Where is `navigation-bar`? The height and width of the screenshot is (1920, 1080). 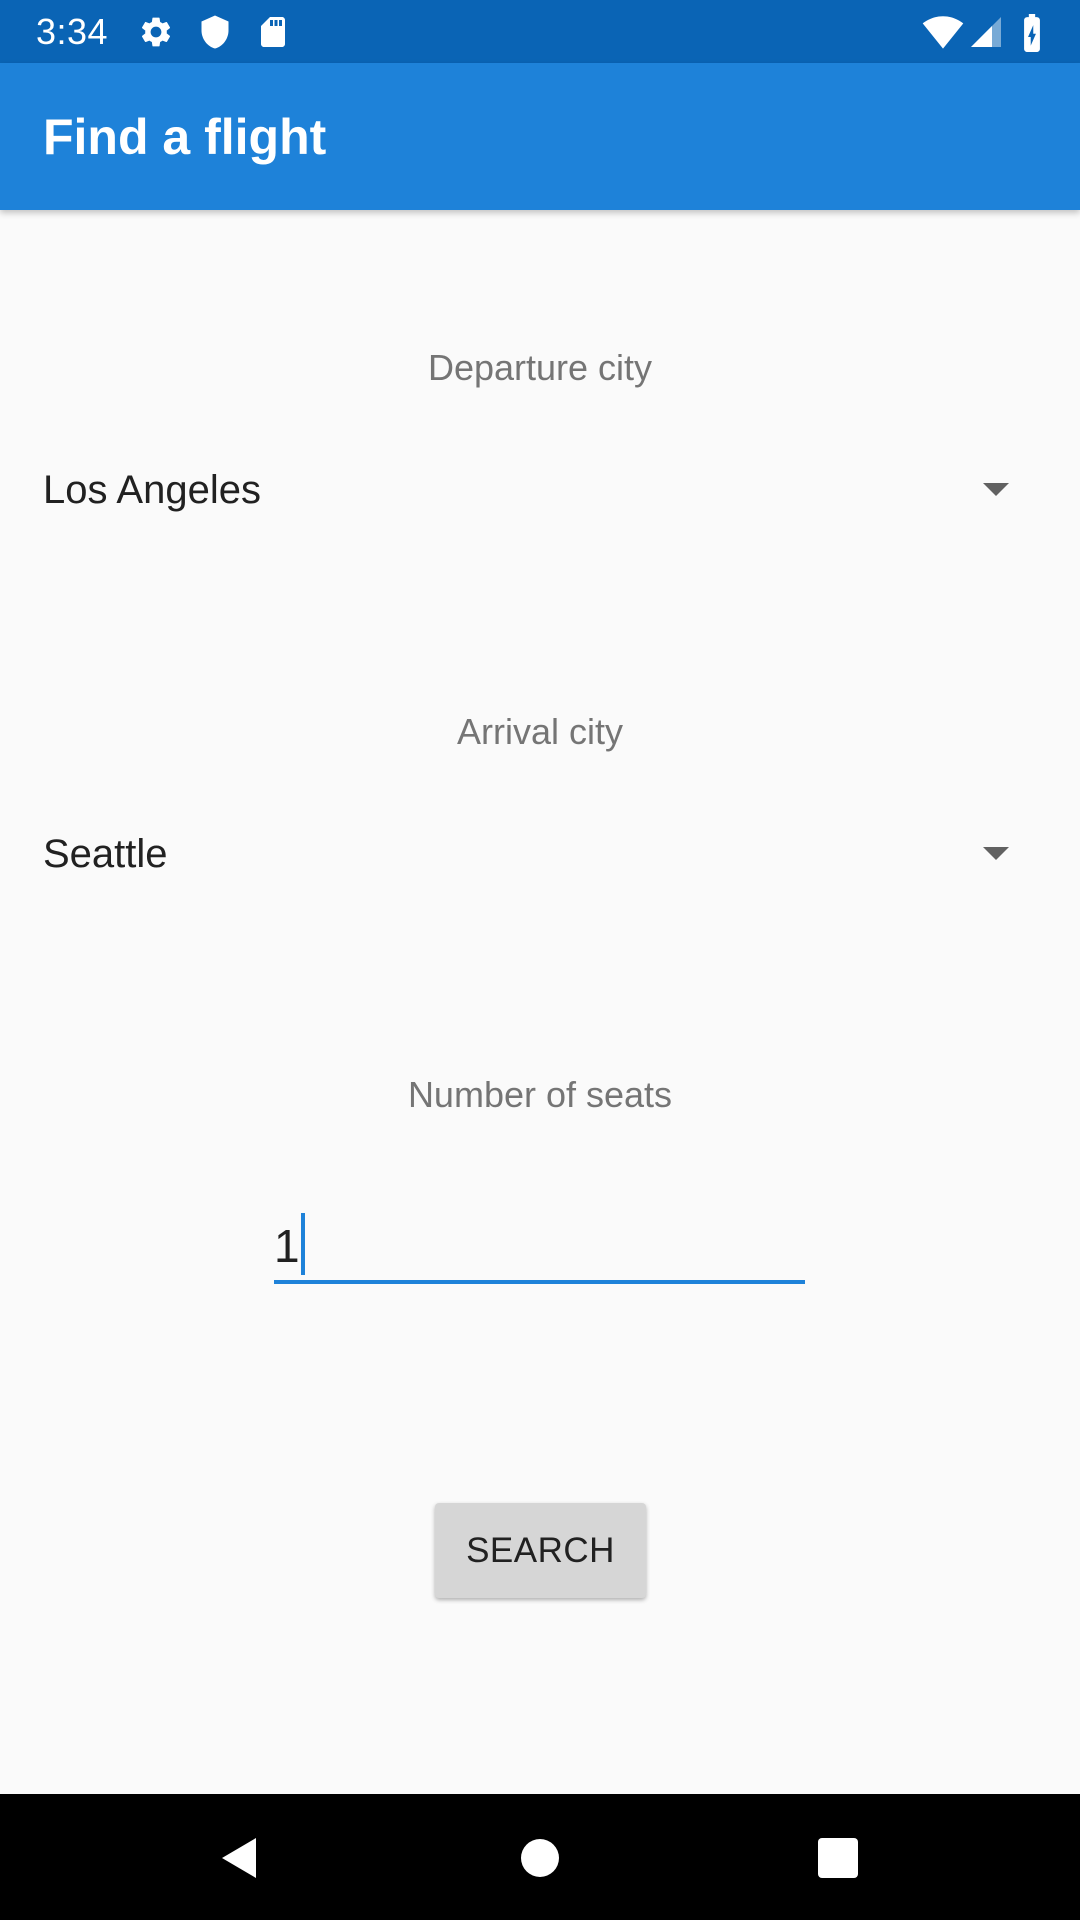 navigation-bar is located at coordinates (540, 1857).